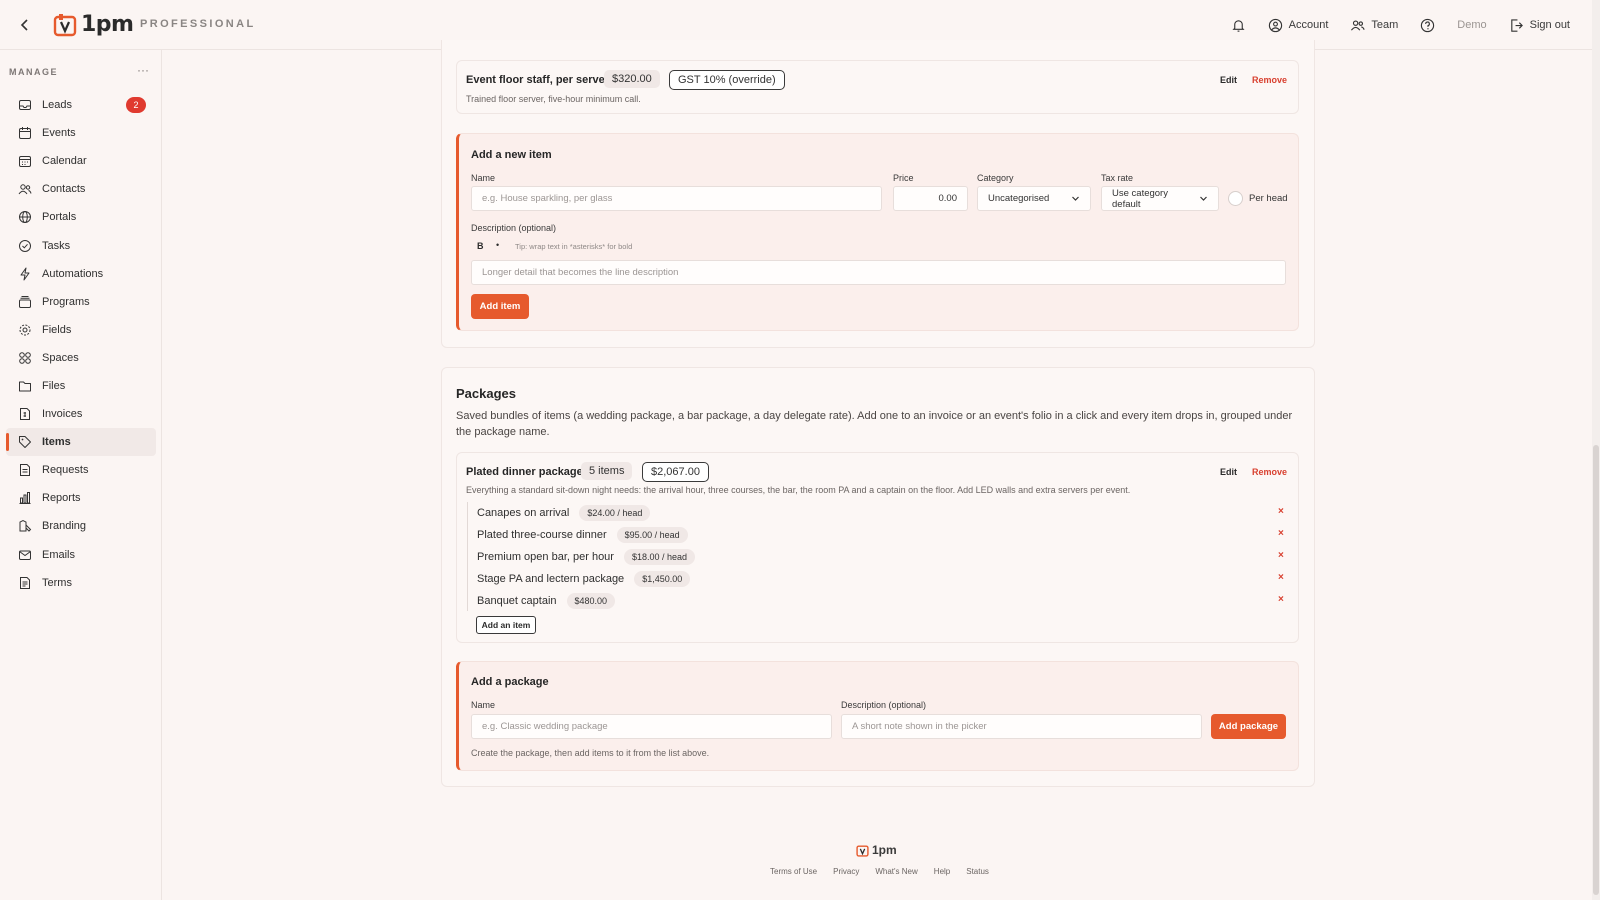  Describe the element at coordinates (81, 358) in the screenshot. I see `sidebar-item-spaces: Spaces` at that location.